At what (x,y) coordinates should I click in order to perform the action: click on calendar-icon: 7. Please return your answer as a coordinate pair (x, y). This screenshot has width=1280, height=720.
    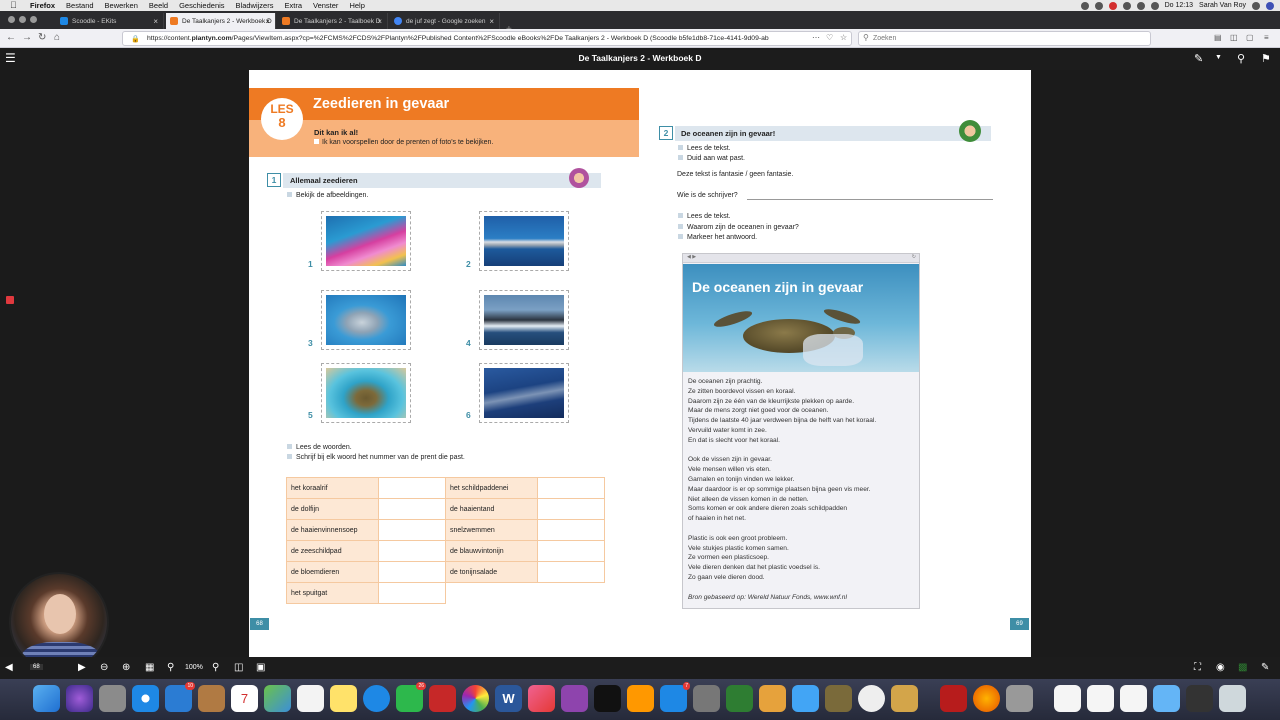
    Looking at the image, I should click on (244, 698).